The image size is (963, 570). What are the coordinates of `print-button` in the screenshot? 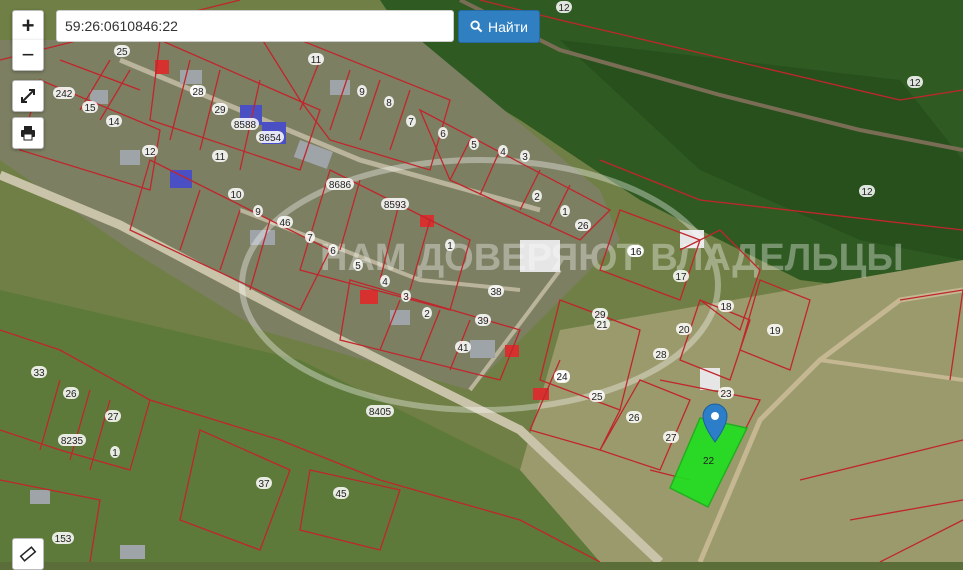 It's located at (28, 133).